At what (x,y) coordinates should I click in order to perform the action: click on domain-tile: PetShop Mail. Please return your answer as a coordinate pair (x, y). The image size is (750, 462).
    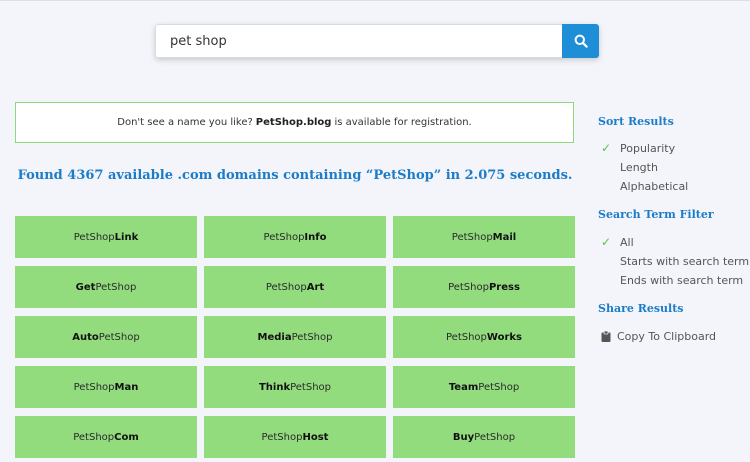
    Looking at the image, I should click on (484, 237).